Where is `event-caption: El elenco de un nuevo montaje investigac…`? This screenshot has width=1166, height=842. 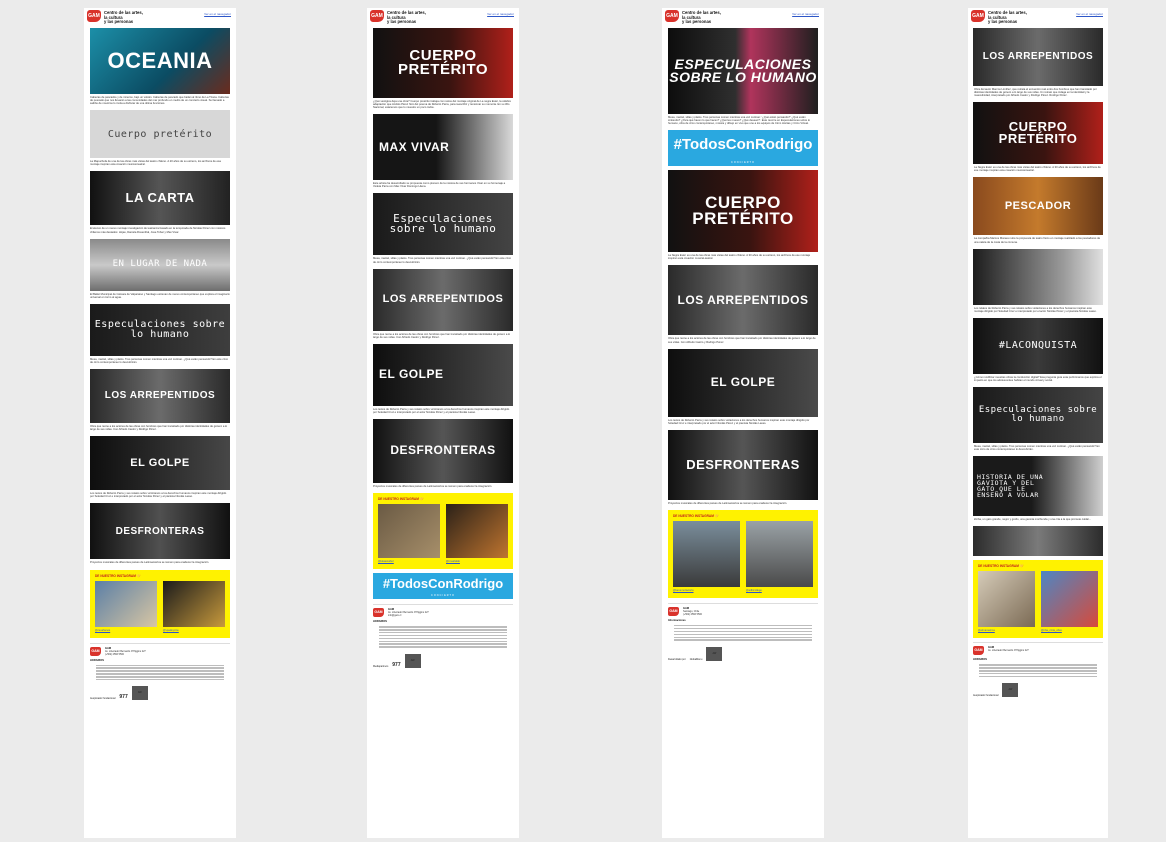 event-caption: El elenco de un nuevo montaje investigac… is located at coordinates (158, 230).